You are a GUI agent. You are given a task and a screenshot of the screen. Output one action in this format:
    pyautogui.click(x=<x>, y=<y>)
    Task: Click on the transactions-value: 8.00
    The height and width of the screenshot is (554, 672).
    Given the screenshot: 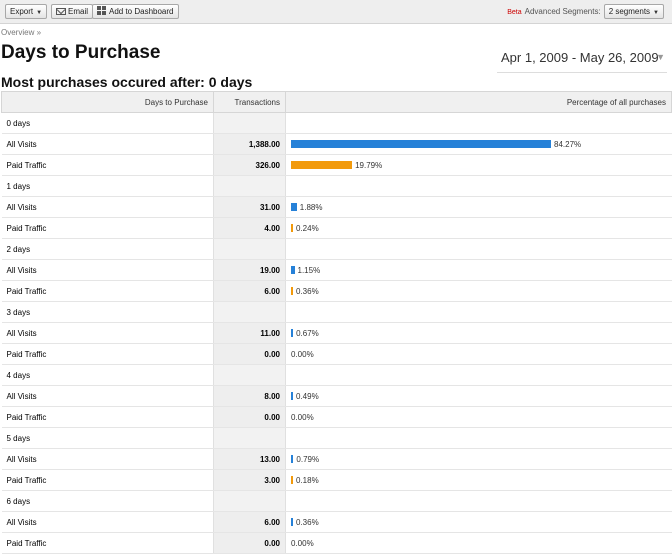 What is the action you would take?
    pyautogui.click(x=249, y=396)
    